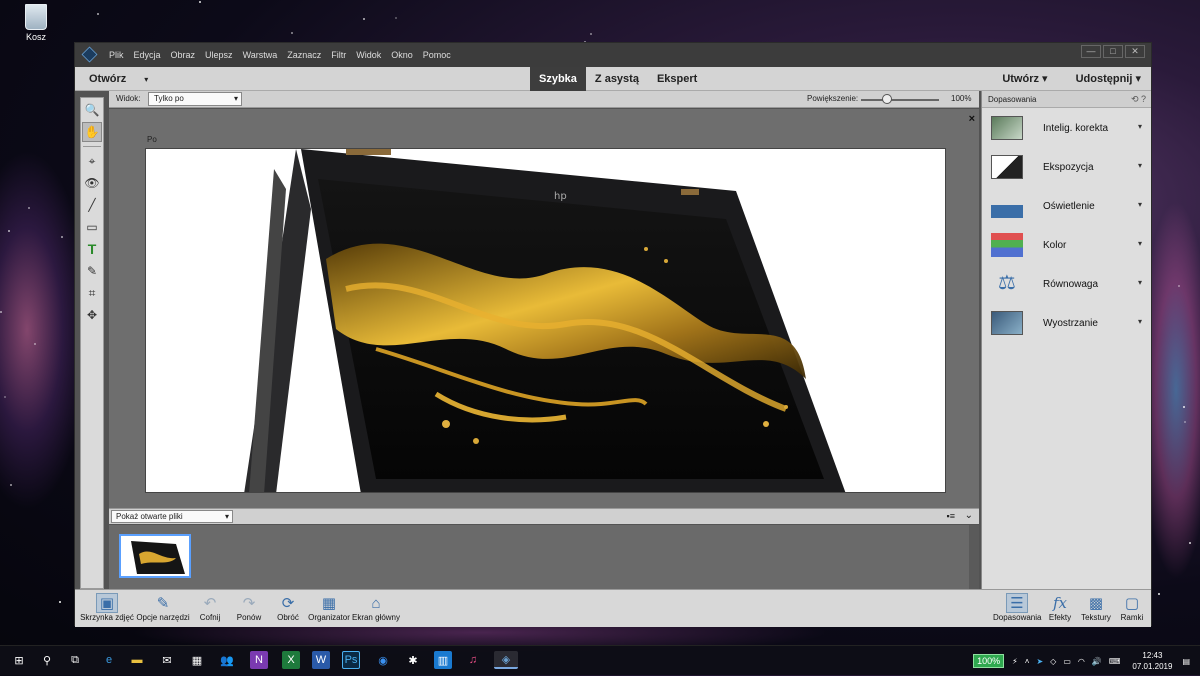 Image resolution: width=1200 pixels, height=676 pixels. Describe the element at coordinates (1027, 661) in the screenshot. I see `chevron-up-icon: ˄` at that location.